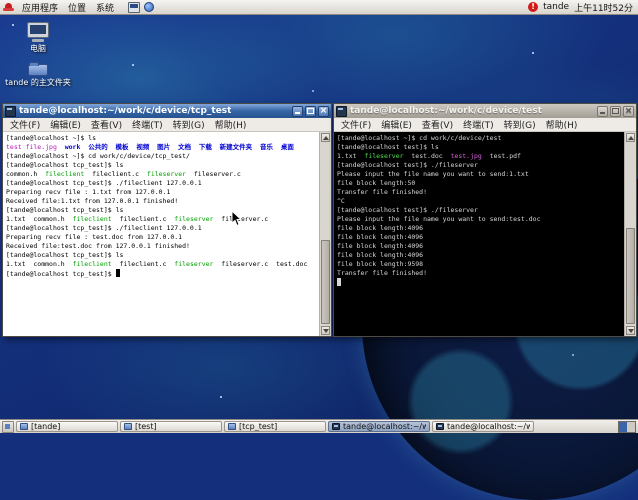 Image resolution: width=638 pixels, height=500 pixels. I want to click on workspace-other, so click(631, 426).